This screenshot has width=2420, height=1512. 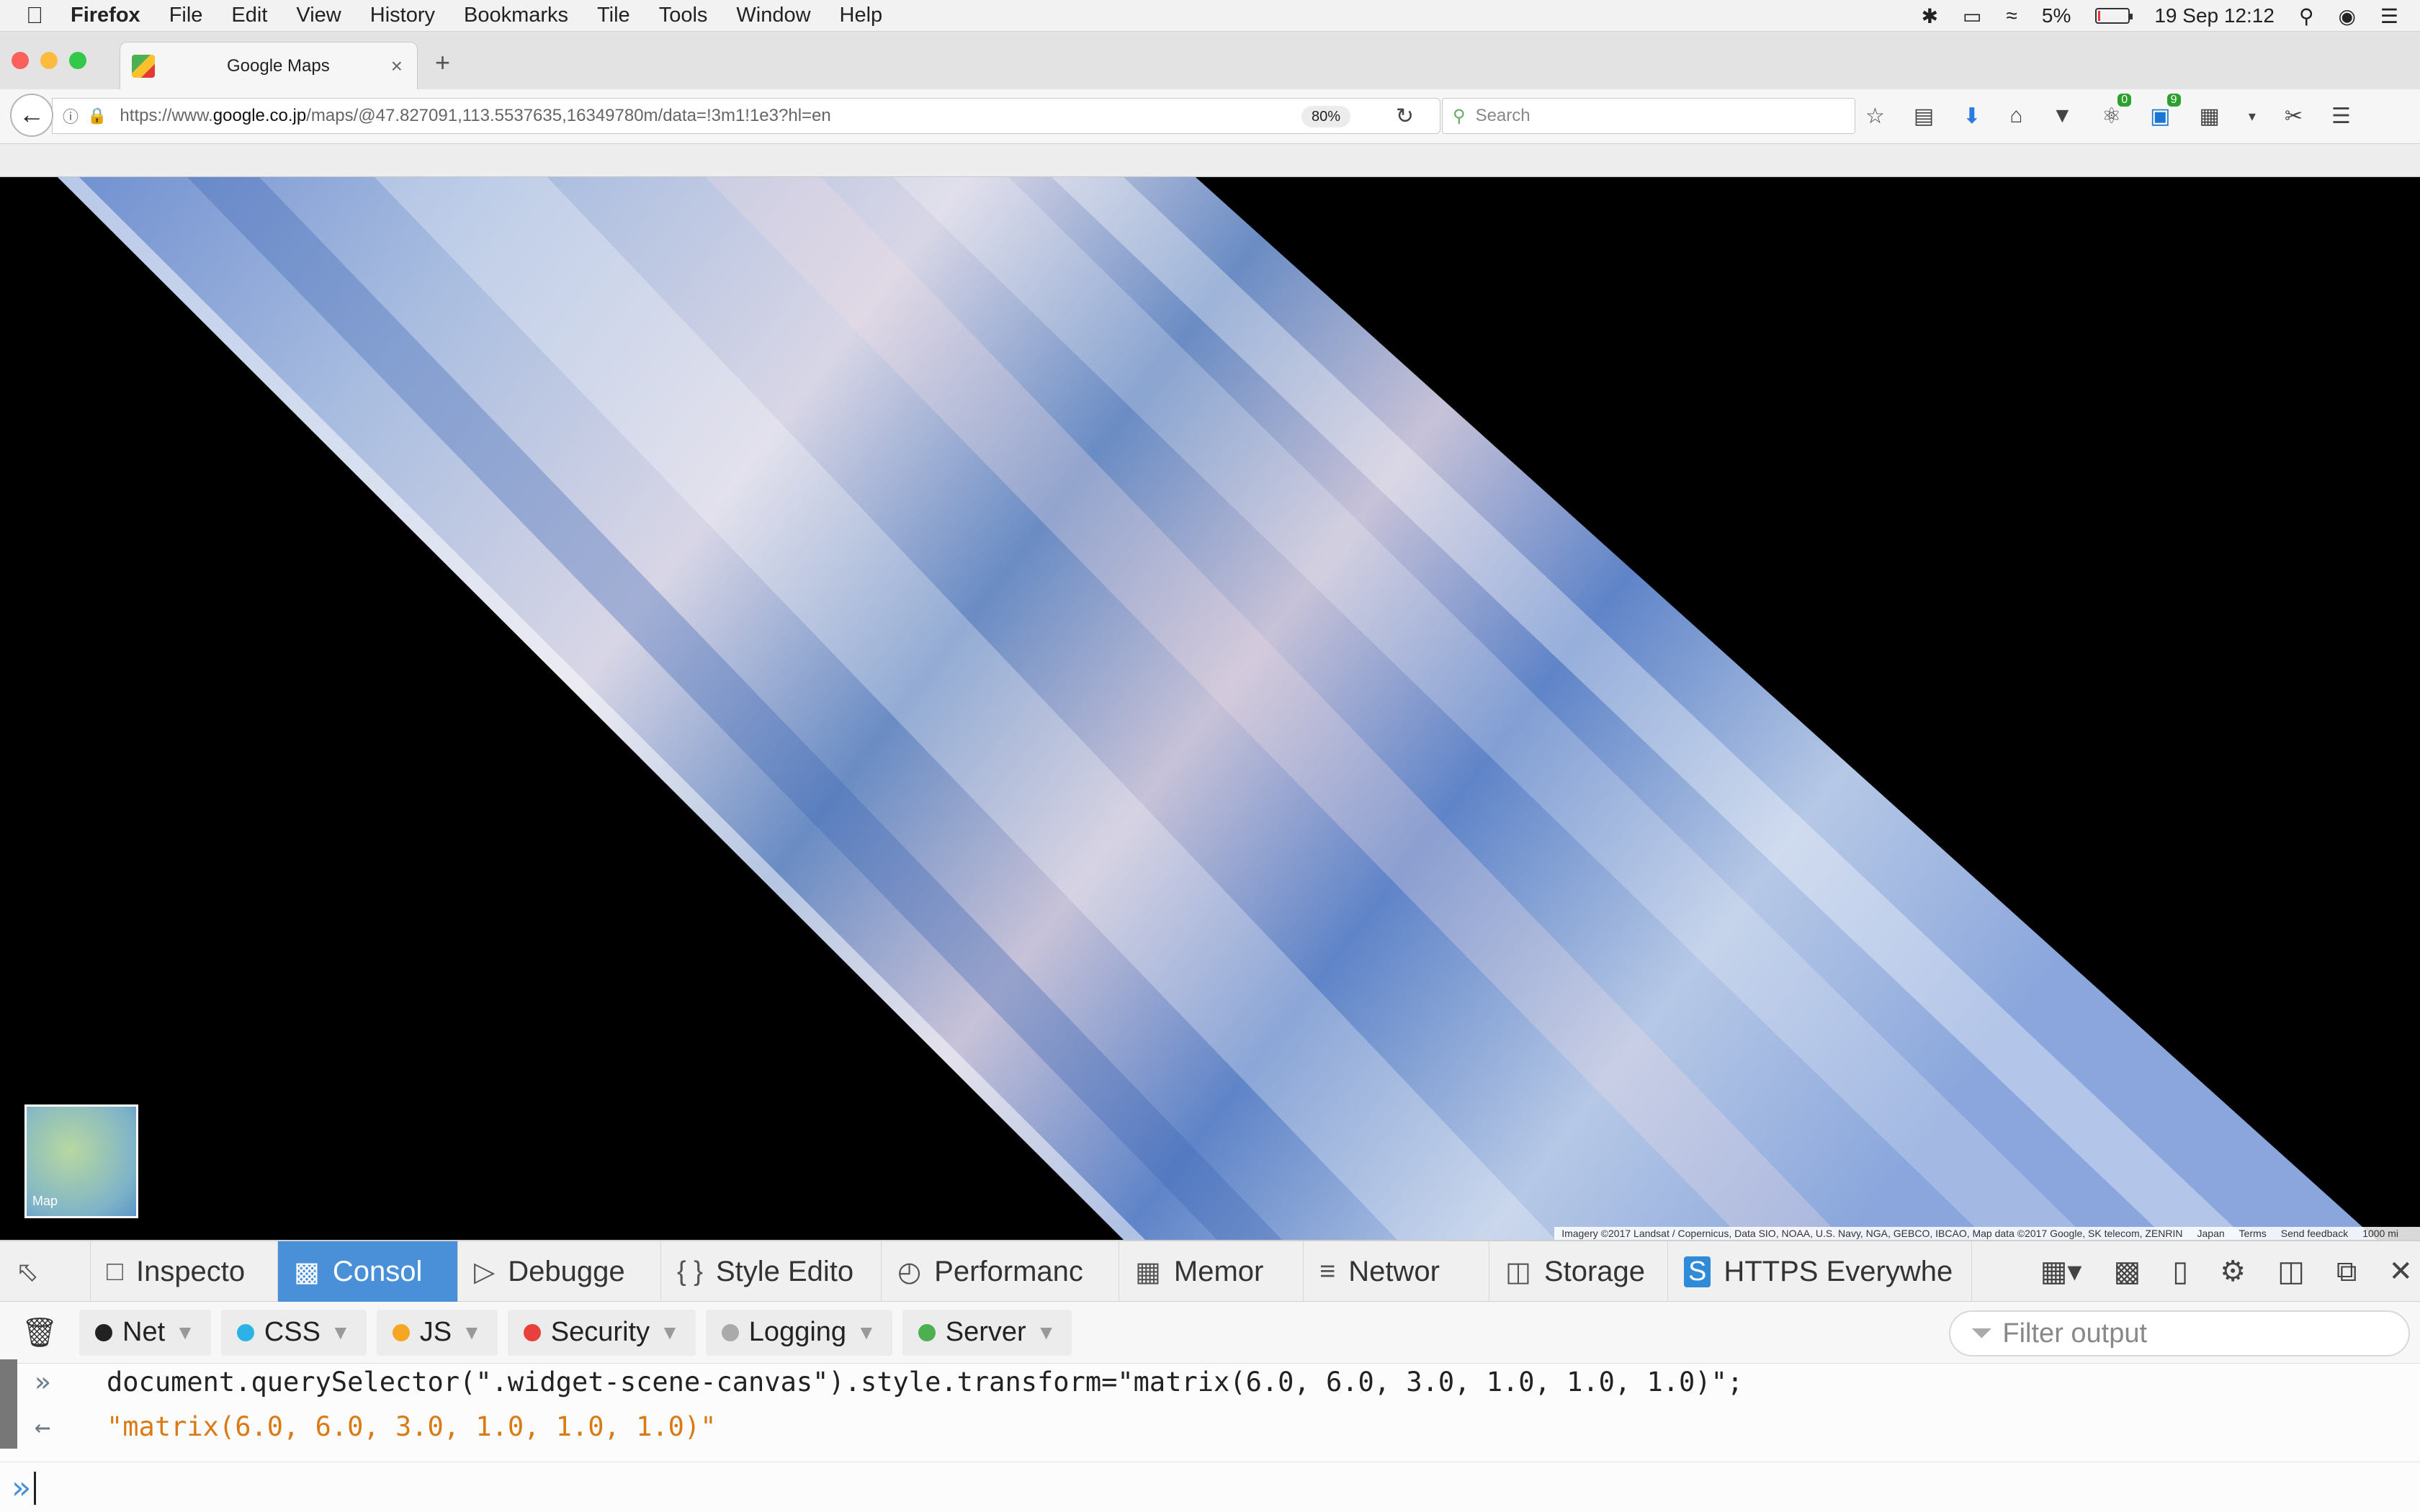 I want to click on filter-security-button: Security ▼, so click(x=601, y=1332).